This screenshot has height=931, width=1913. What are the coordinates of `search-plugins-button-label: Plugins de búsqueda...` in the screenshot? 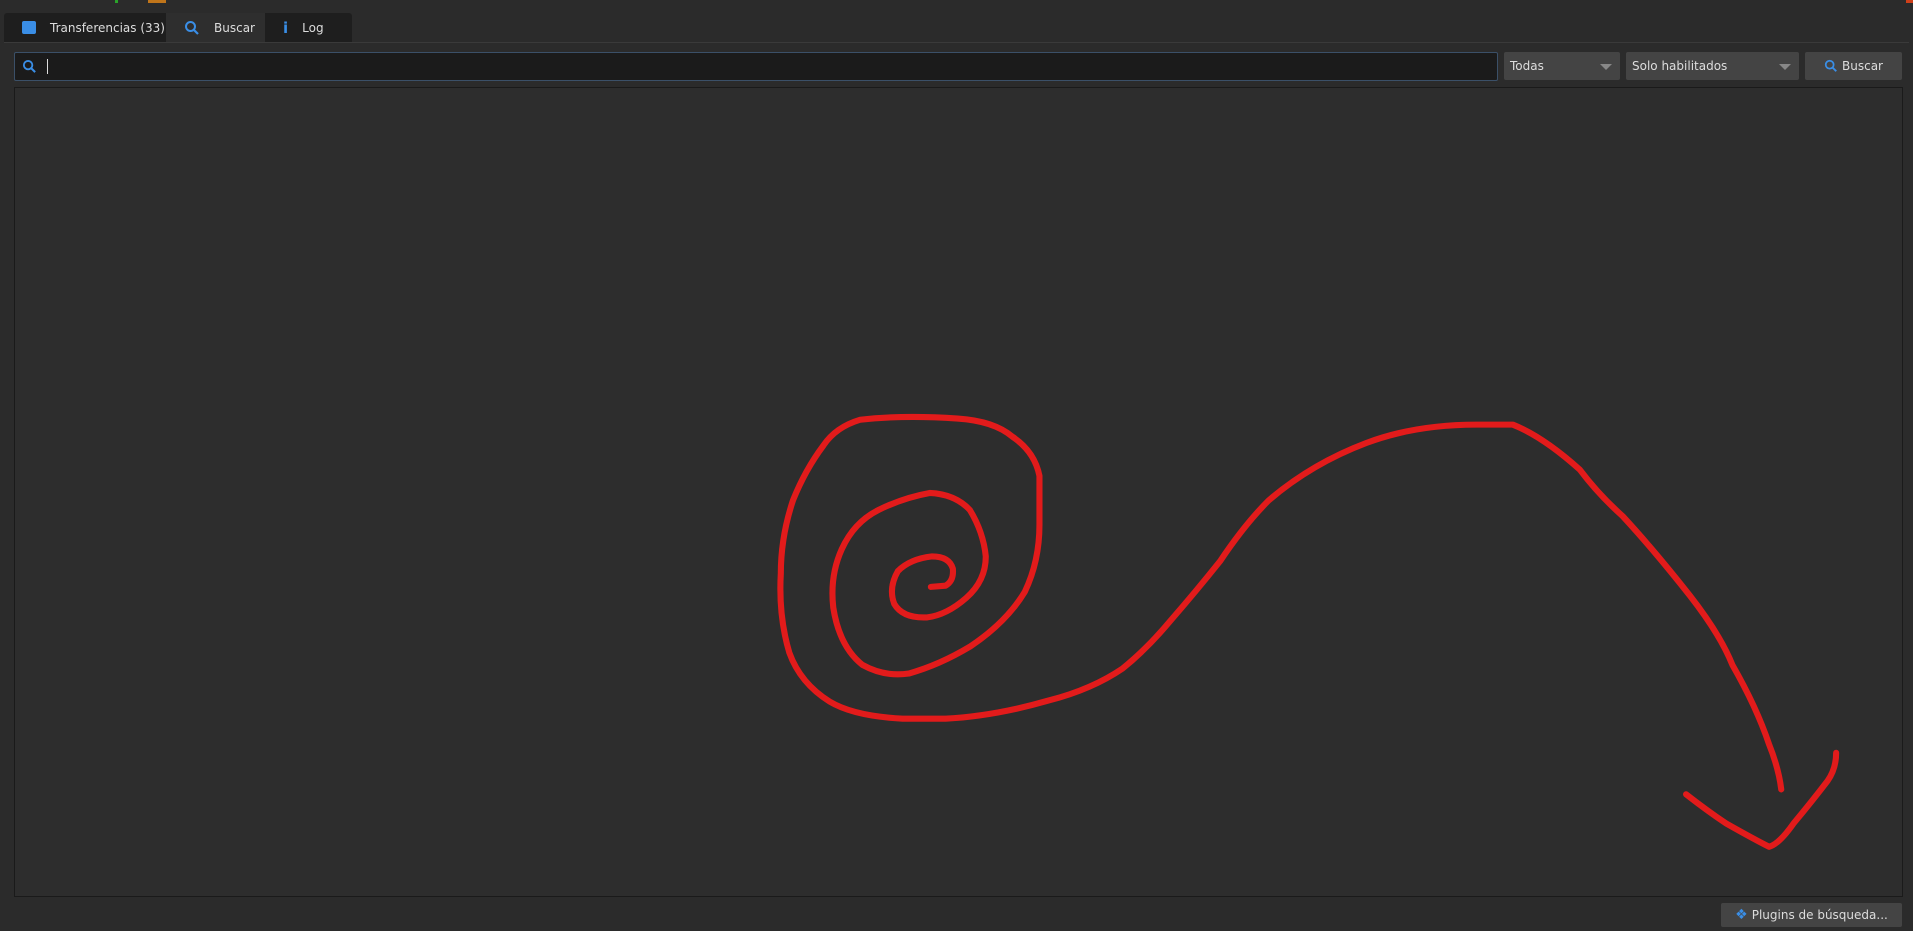 It's located at (1819, 915).